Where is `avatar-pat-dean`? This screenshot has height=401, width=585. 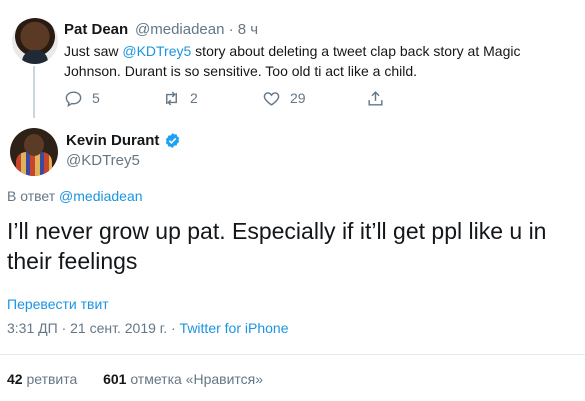
avatar-pat-dean is located at coordinates (35, 41).